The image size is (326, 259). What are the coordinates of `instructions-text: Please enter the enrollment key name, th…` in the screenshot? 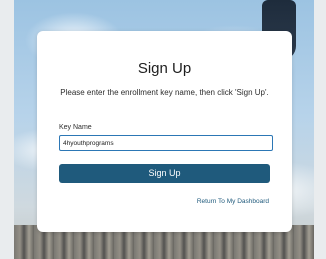 It's located at (164, 92).